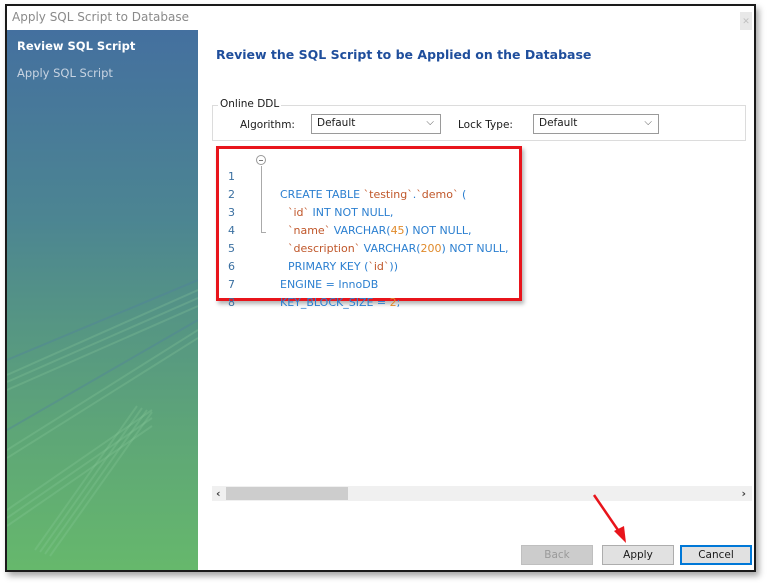  I want to click on line-number: 7, so click(231, 284).